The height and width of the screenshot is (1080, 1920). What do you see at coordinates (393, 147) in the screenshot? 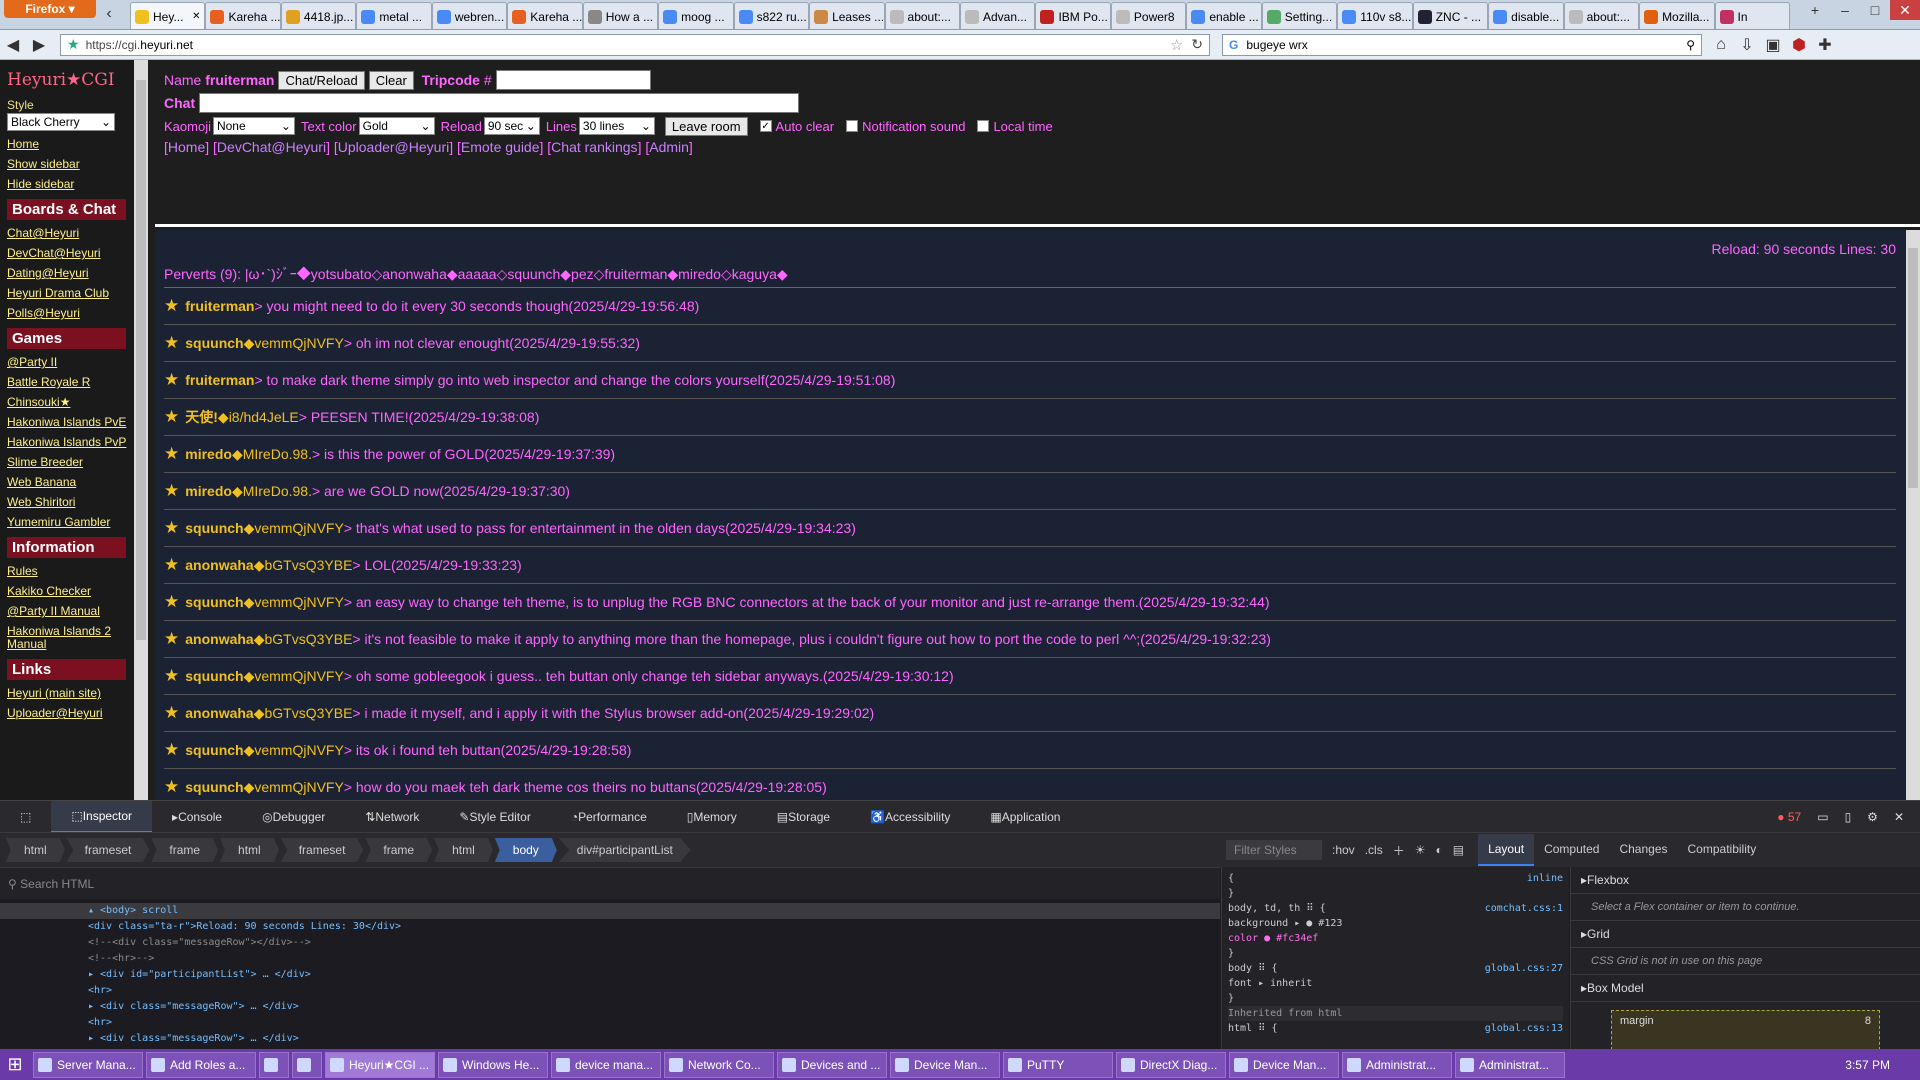
I see `chat-nav-link: Uploader@Heyuri` at bounding box center [393, 147].